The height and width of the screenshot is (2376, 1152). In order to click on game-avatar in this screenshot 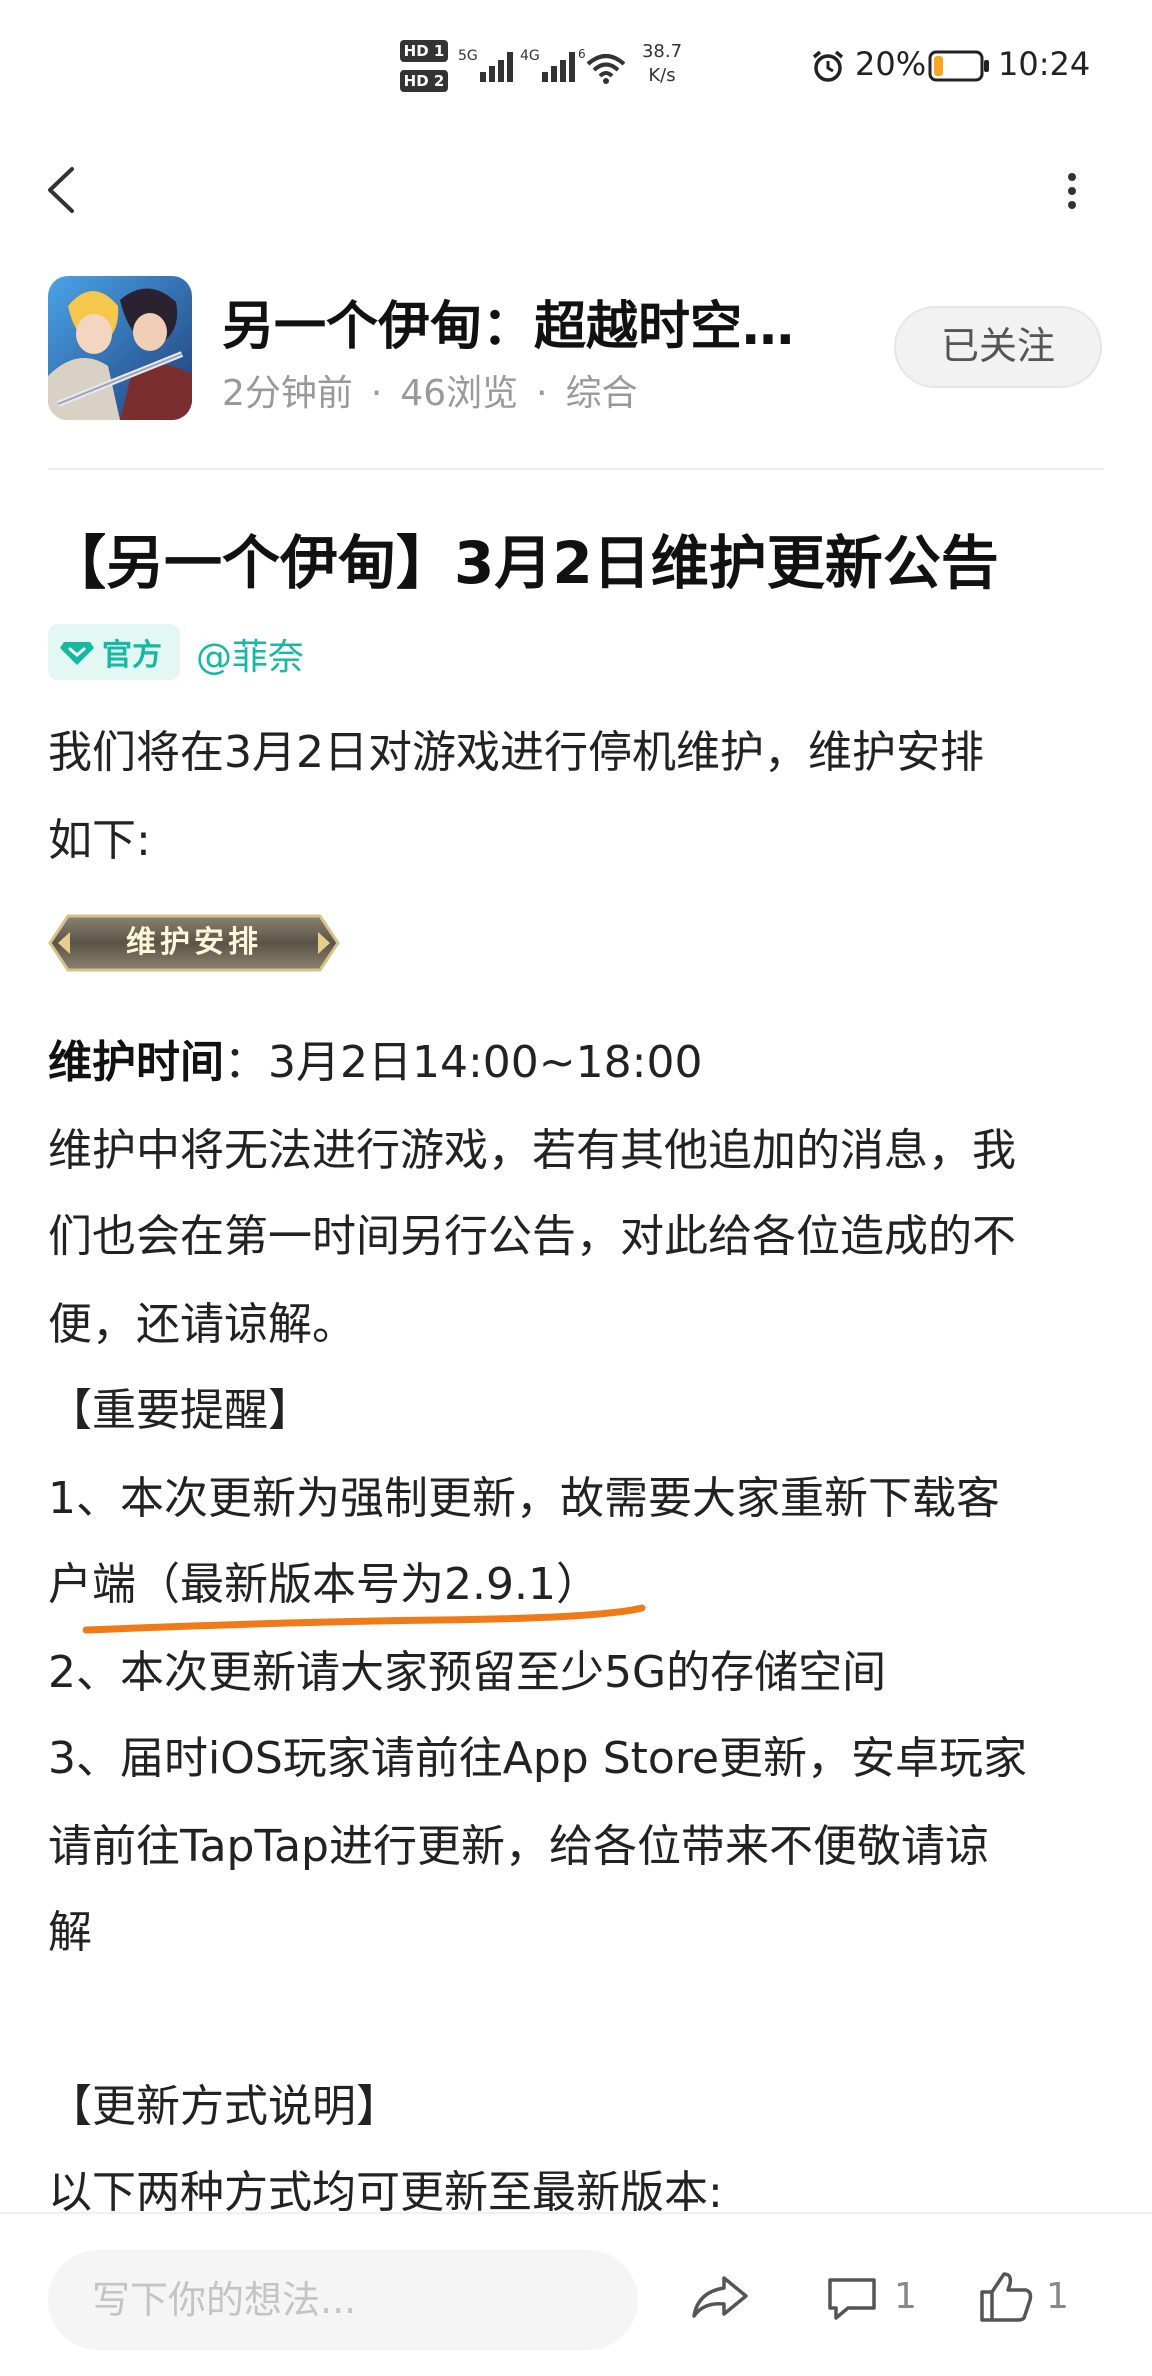, I will do `click(120, 348)`.